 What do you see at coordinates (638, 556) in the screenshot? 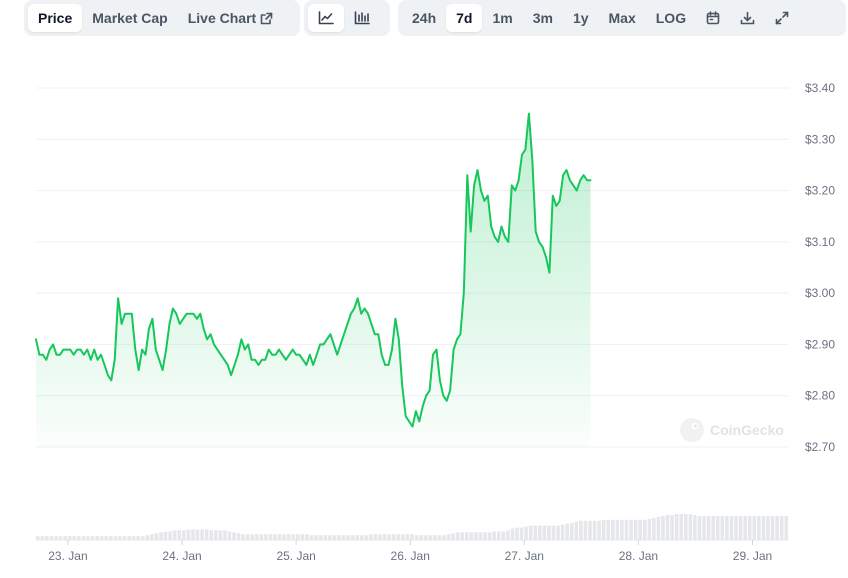
I see `x-tick-label: 28. Jan` at bounding box center [638, 556].